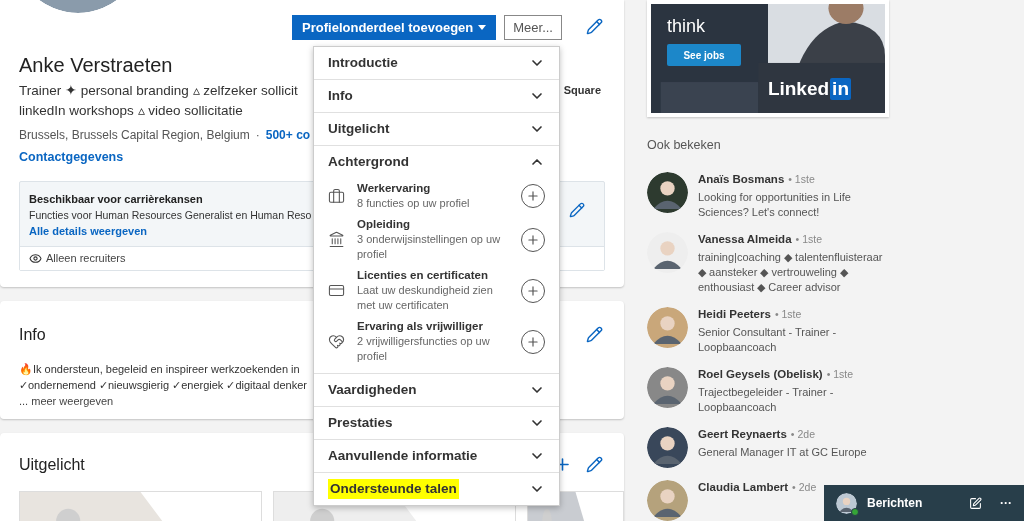 The image size is (1024, 521). What do you see at coordinates (424, 349) in the screenshot?
I see `item-description: 2 vrijwilligersfuncties op uw profiel` at bounding box center [424, 349].